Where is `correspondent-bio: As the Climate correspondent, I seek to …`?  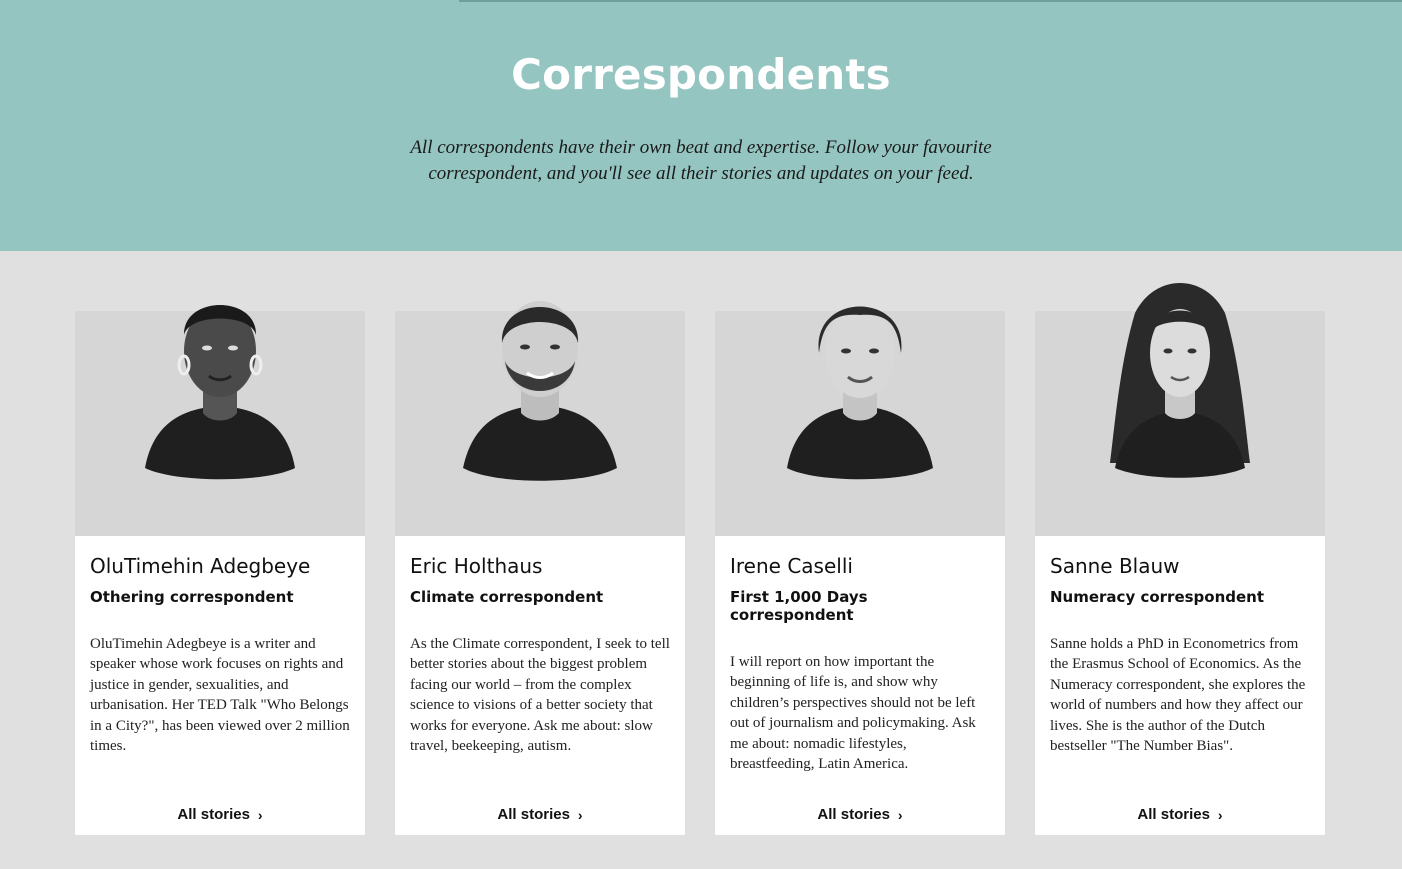 correspondent-bio: As the Climate correspondent, I seek to … is located at coordinates (540, 695).